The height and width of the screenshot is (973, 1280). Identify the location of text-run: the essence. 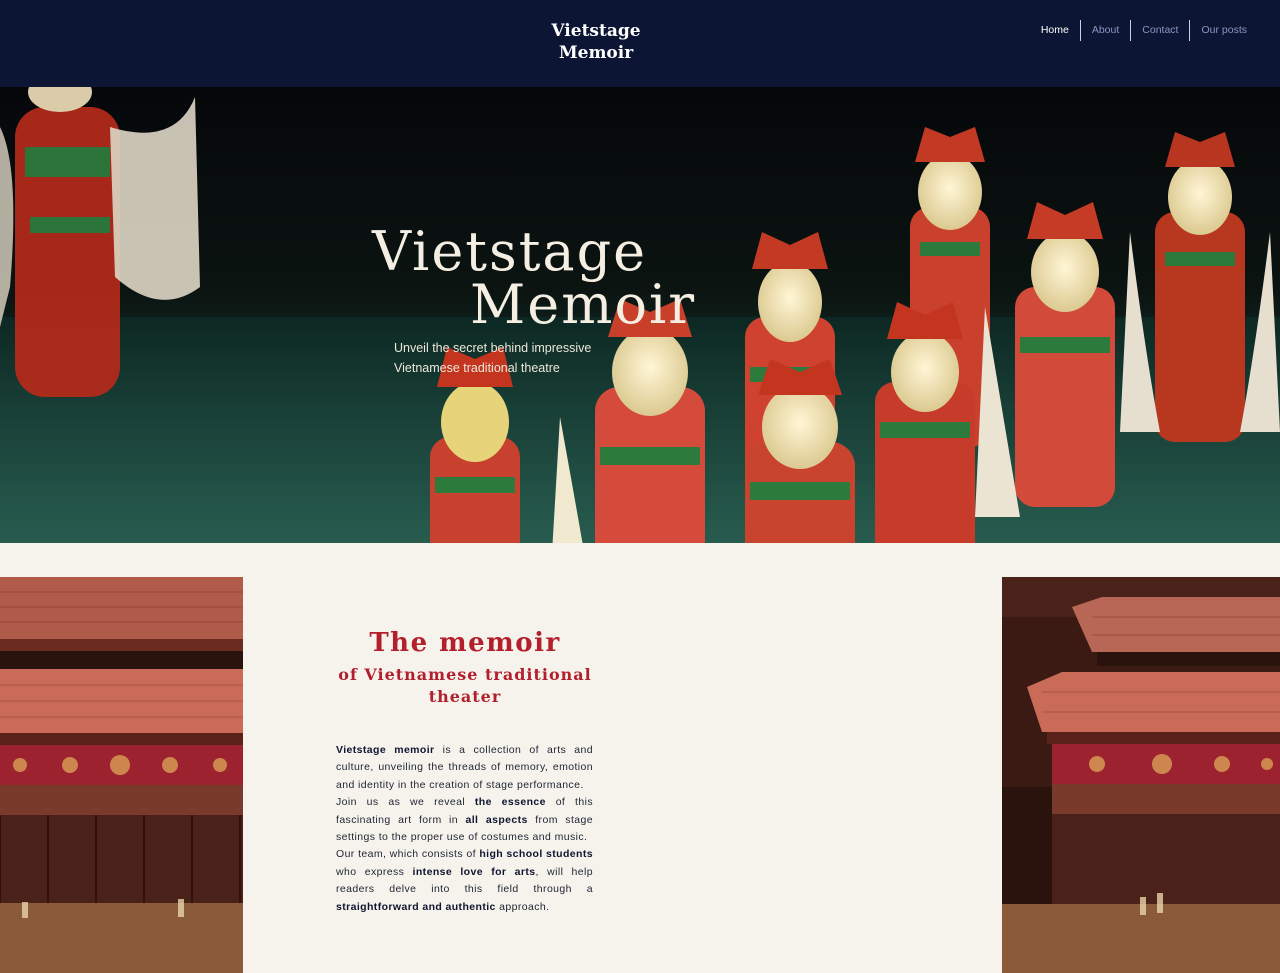
(510, 802).